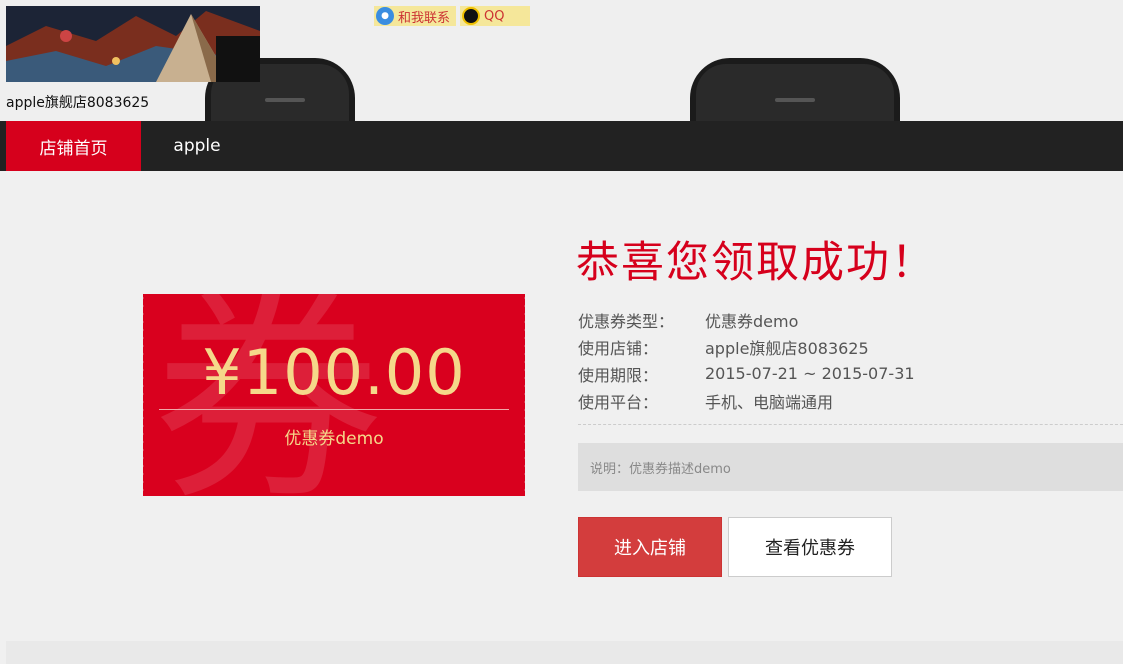  I want to click on info-label: 优惠券类型：, so click(626, 321).